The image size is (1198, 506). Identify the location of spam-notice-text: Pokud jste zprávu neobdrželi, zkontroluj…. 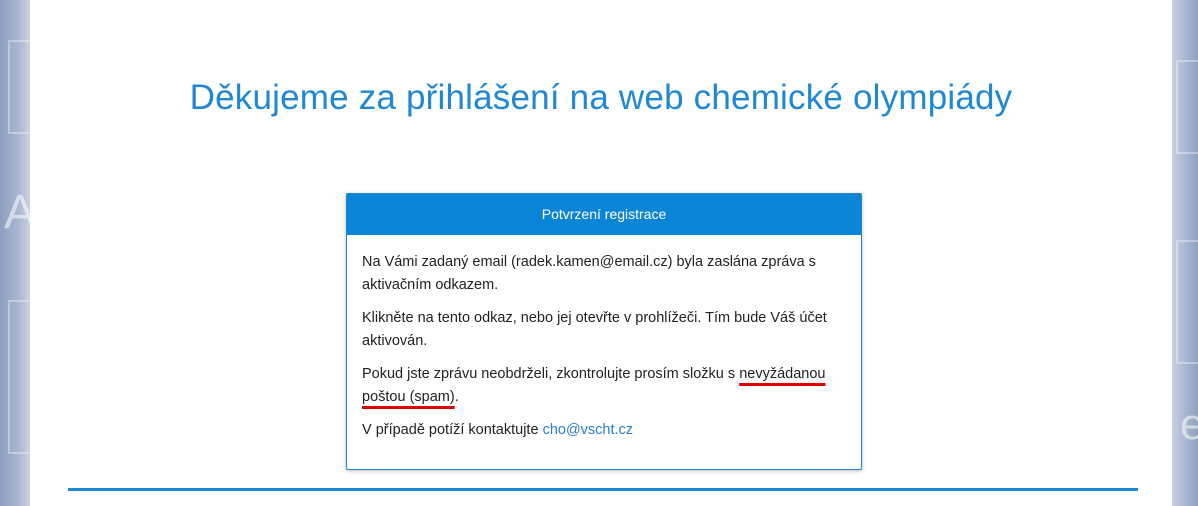
(551, 374).